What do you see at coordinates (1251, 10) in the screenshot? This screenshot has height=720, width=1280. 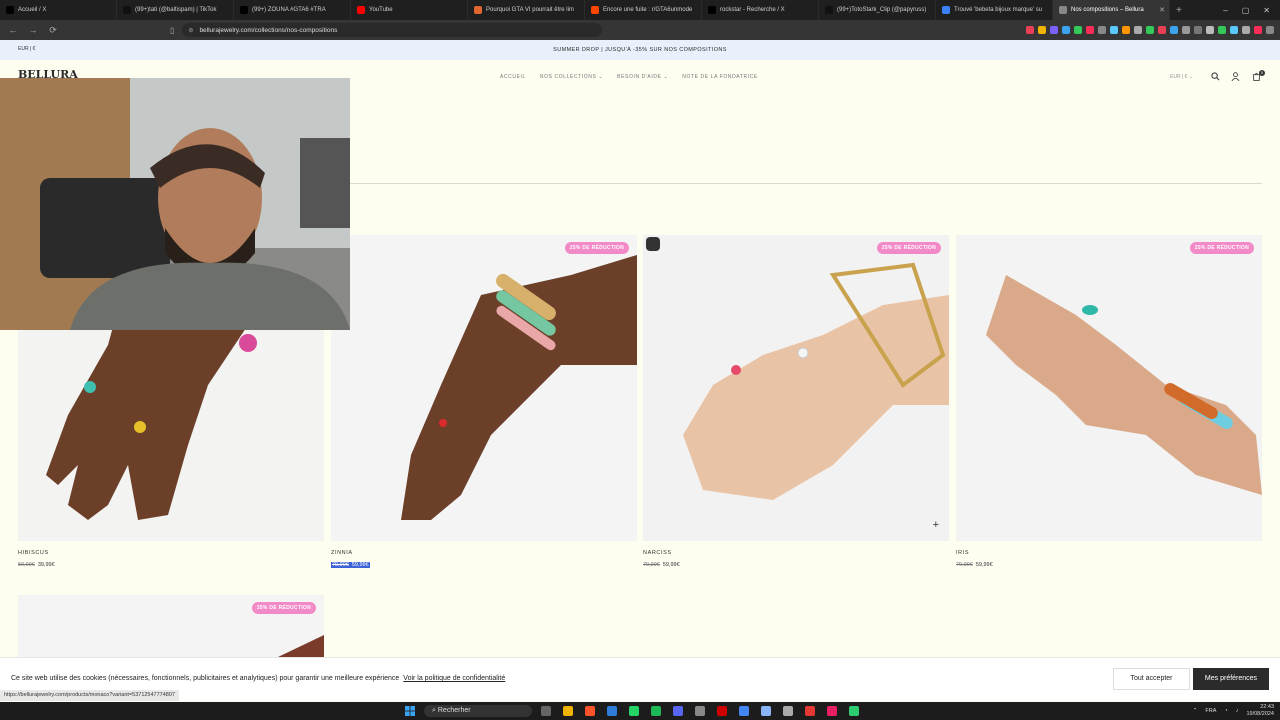 I see `window-controls: – ▢ ✕` at bounding box center [1251, 10].